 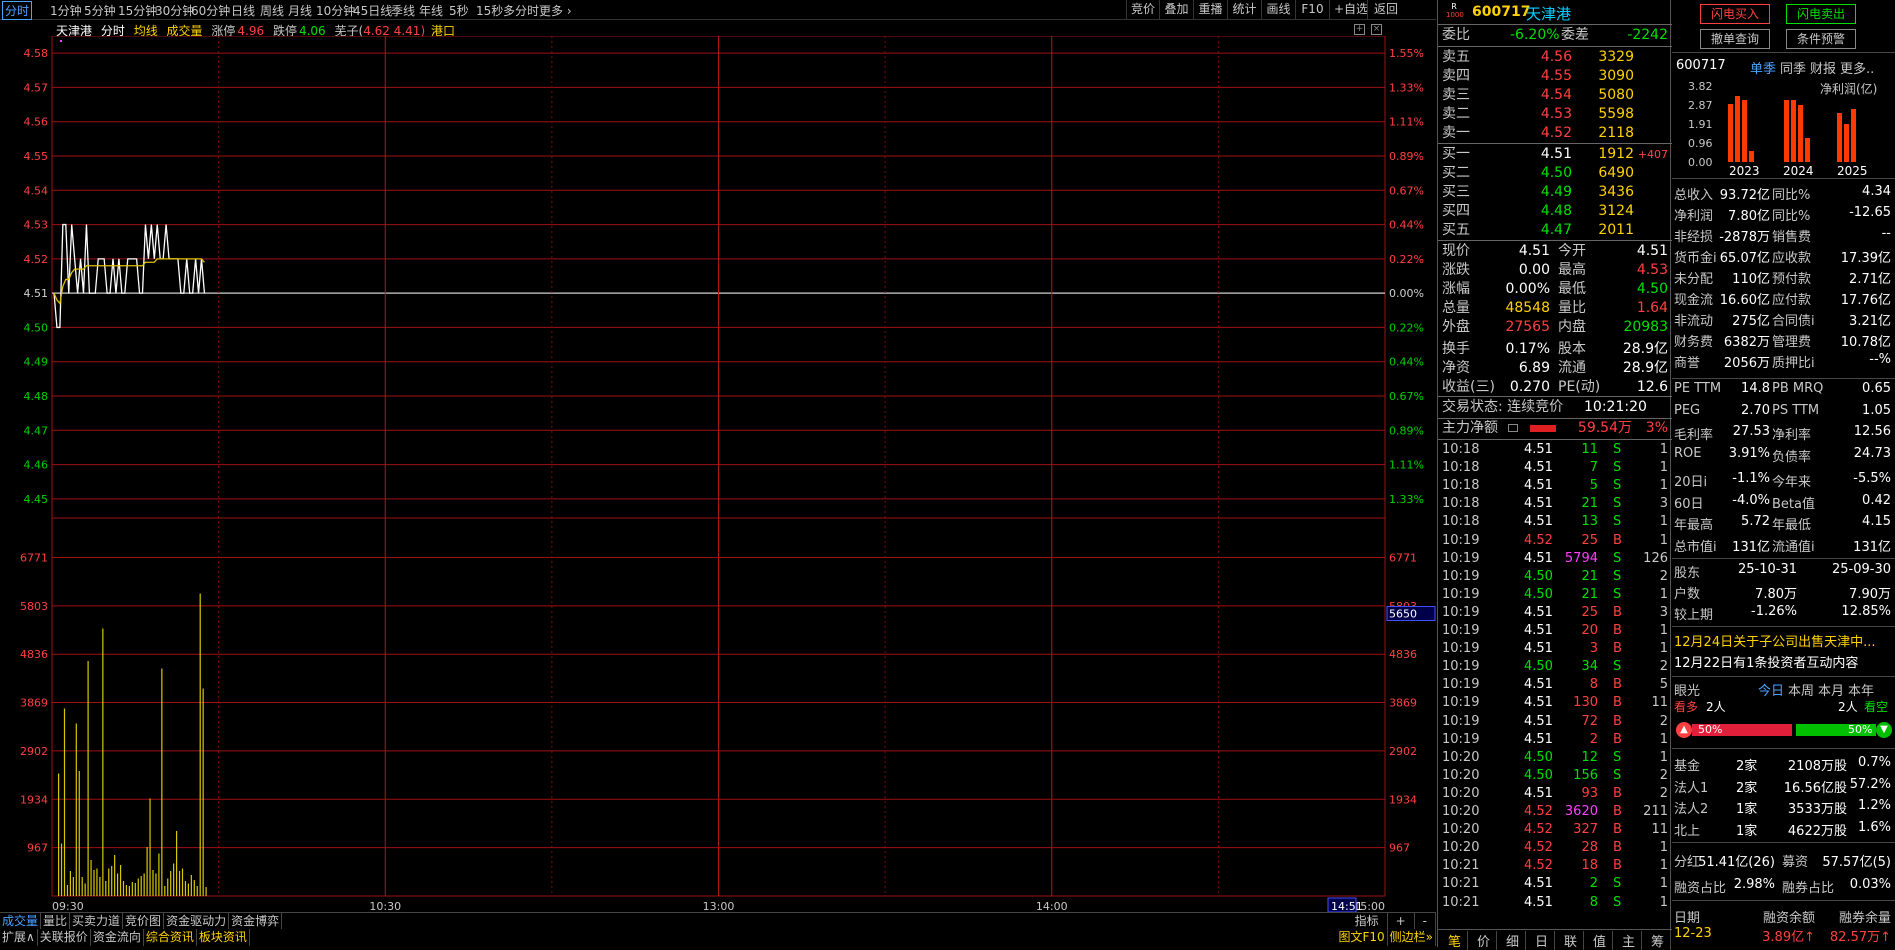 I want to click on time-tick-label: 14:00, so click(x=1052, y=906).